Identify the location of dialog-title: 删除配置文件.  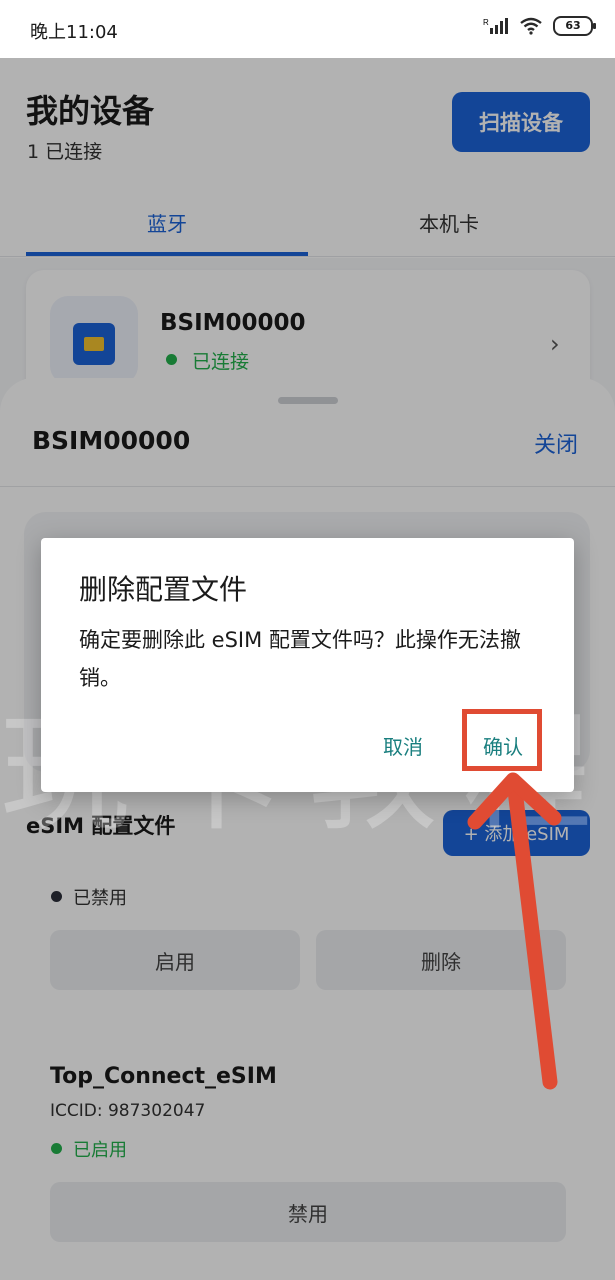
(163, 589).